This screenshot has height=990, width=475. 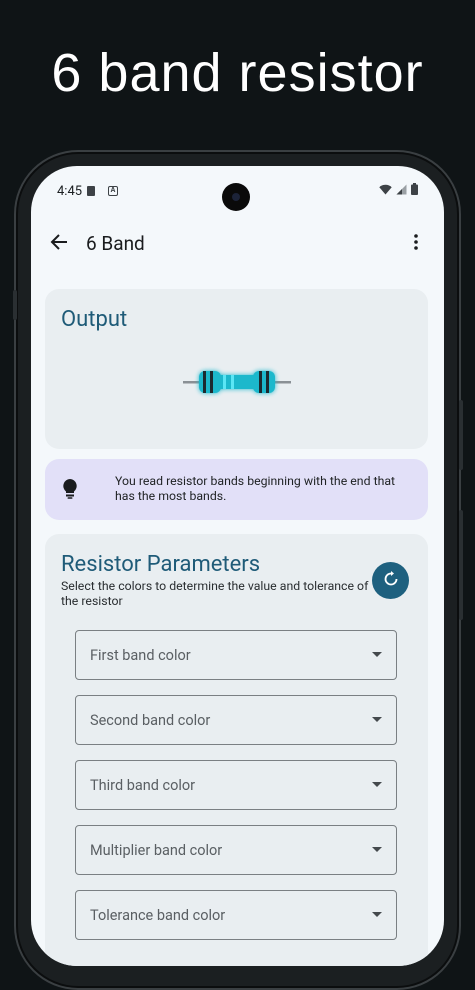 What do you see at coordinates (237, 244) in the screenshot?
I see `app-bar: 6 Band` at bounding box center [237, 244].